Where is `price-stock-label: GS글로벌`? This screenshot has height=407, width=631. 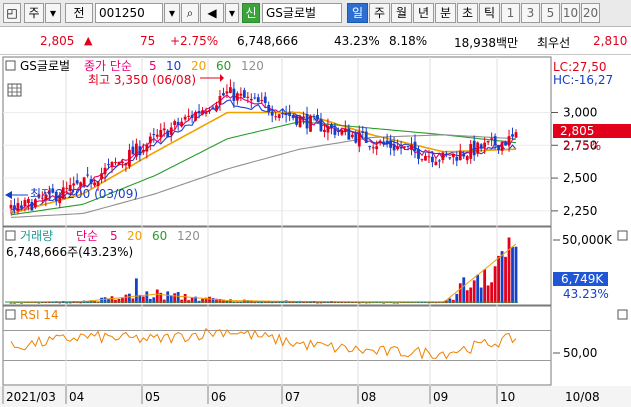 price-stock-label: GS글로벌 is located at coordinates (45, 66).